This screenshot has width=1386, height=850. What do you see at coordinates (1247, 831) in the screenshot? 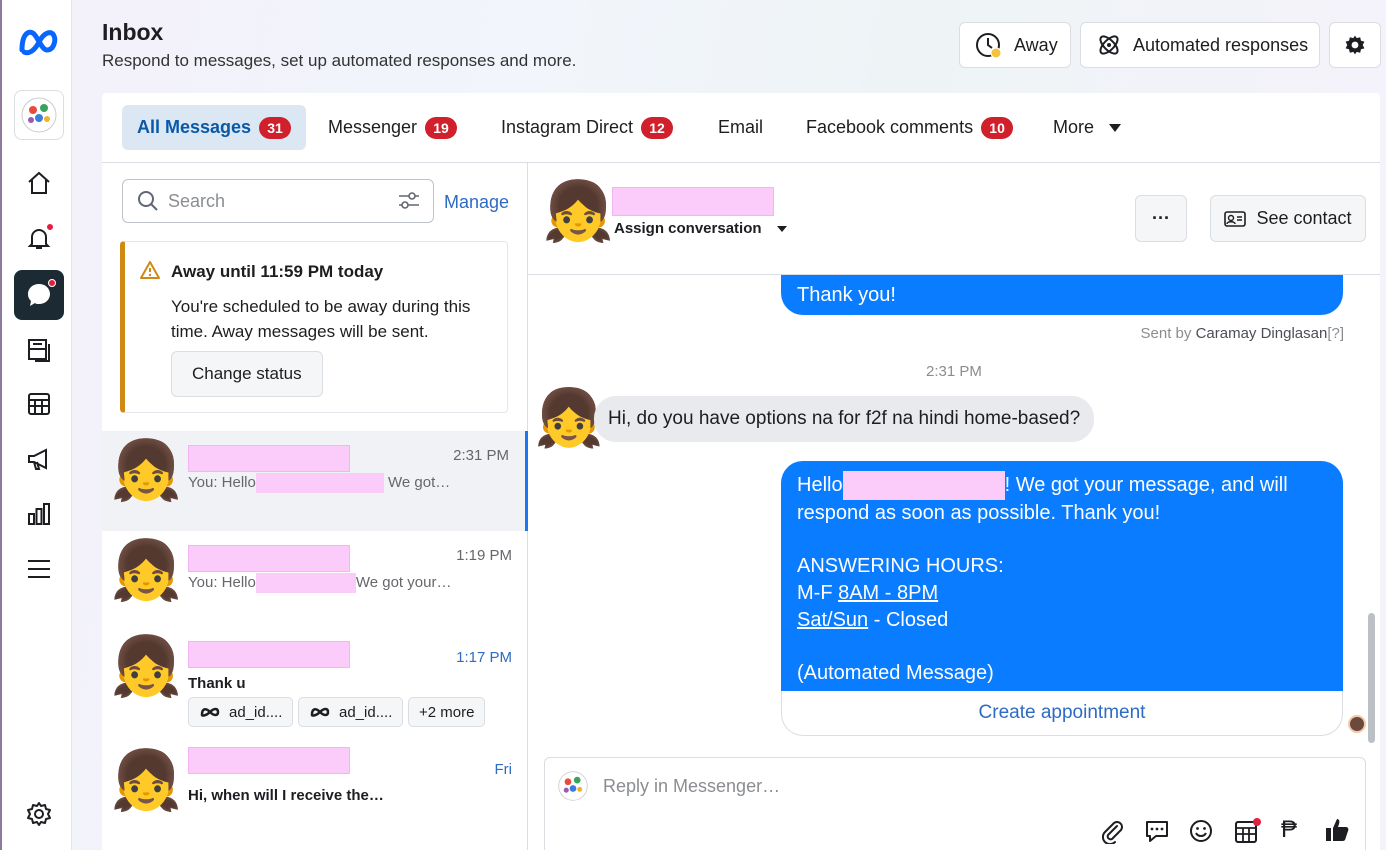
I see `appointment-calendar-icon` at bounding box center [1247, 831].